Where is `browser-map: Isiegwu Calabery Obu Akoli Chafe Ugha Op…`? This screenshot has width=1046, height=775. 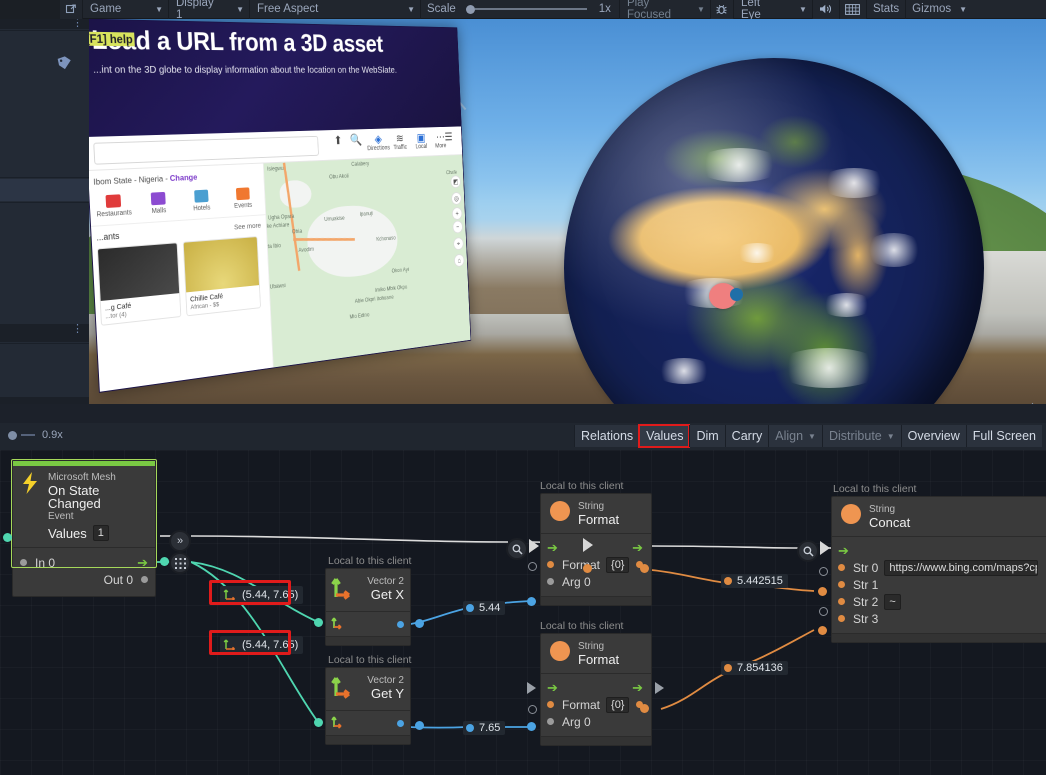 browser-map: Isiegwu Calabery Obu Akoli Chafe Ugha Op… is located at coordinates (367, 261).